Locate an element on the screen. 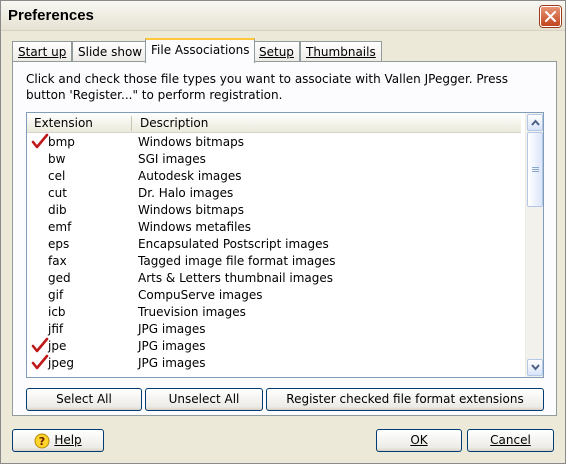  extension-cell: gif is located at coordinates (56, 295).